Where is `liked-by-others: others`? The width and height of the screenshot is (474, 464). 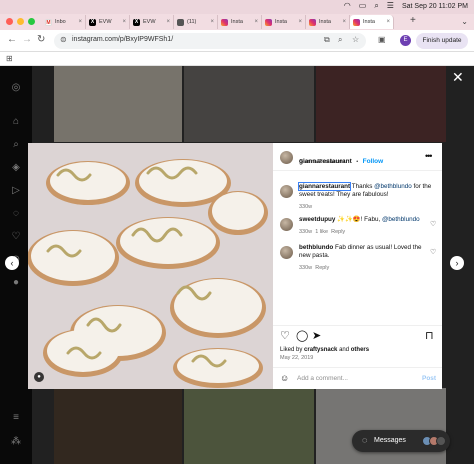
liked-by-others: others is located at coordinates (360, 350).